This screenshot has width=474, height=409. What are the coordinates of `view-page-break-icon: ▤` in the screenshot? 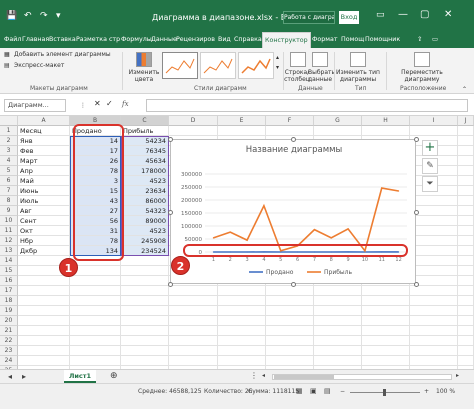 It's located at (327, 391).